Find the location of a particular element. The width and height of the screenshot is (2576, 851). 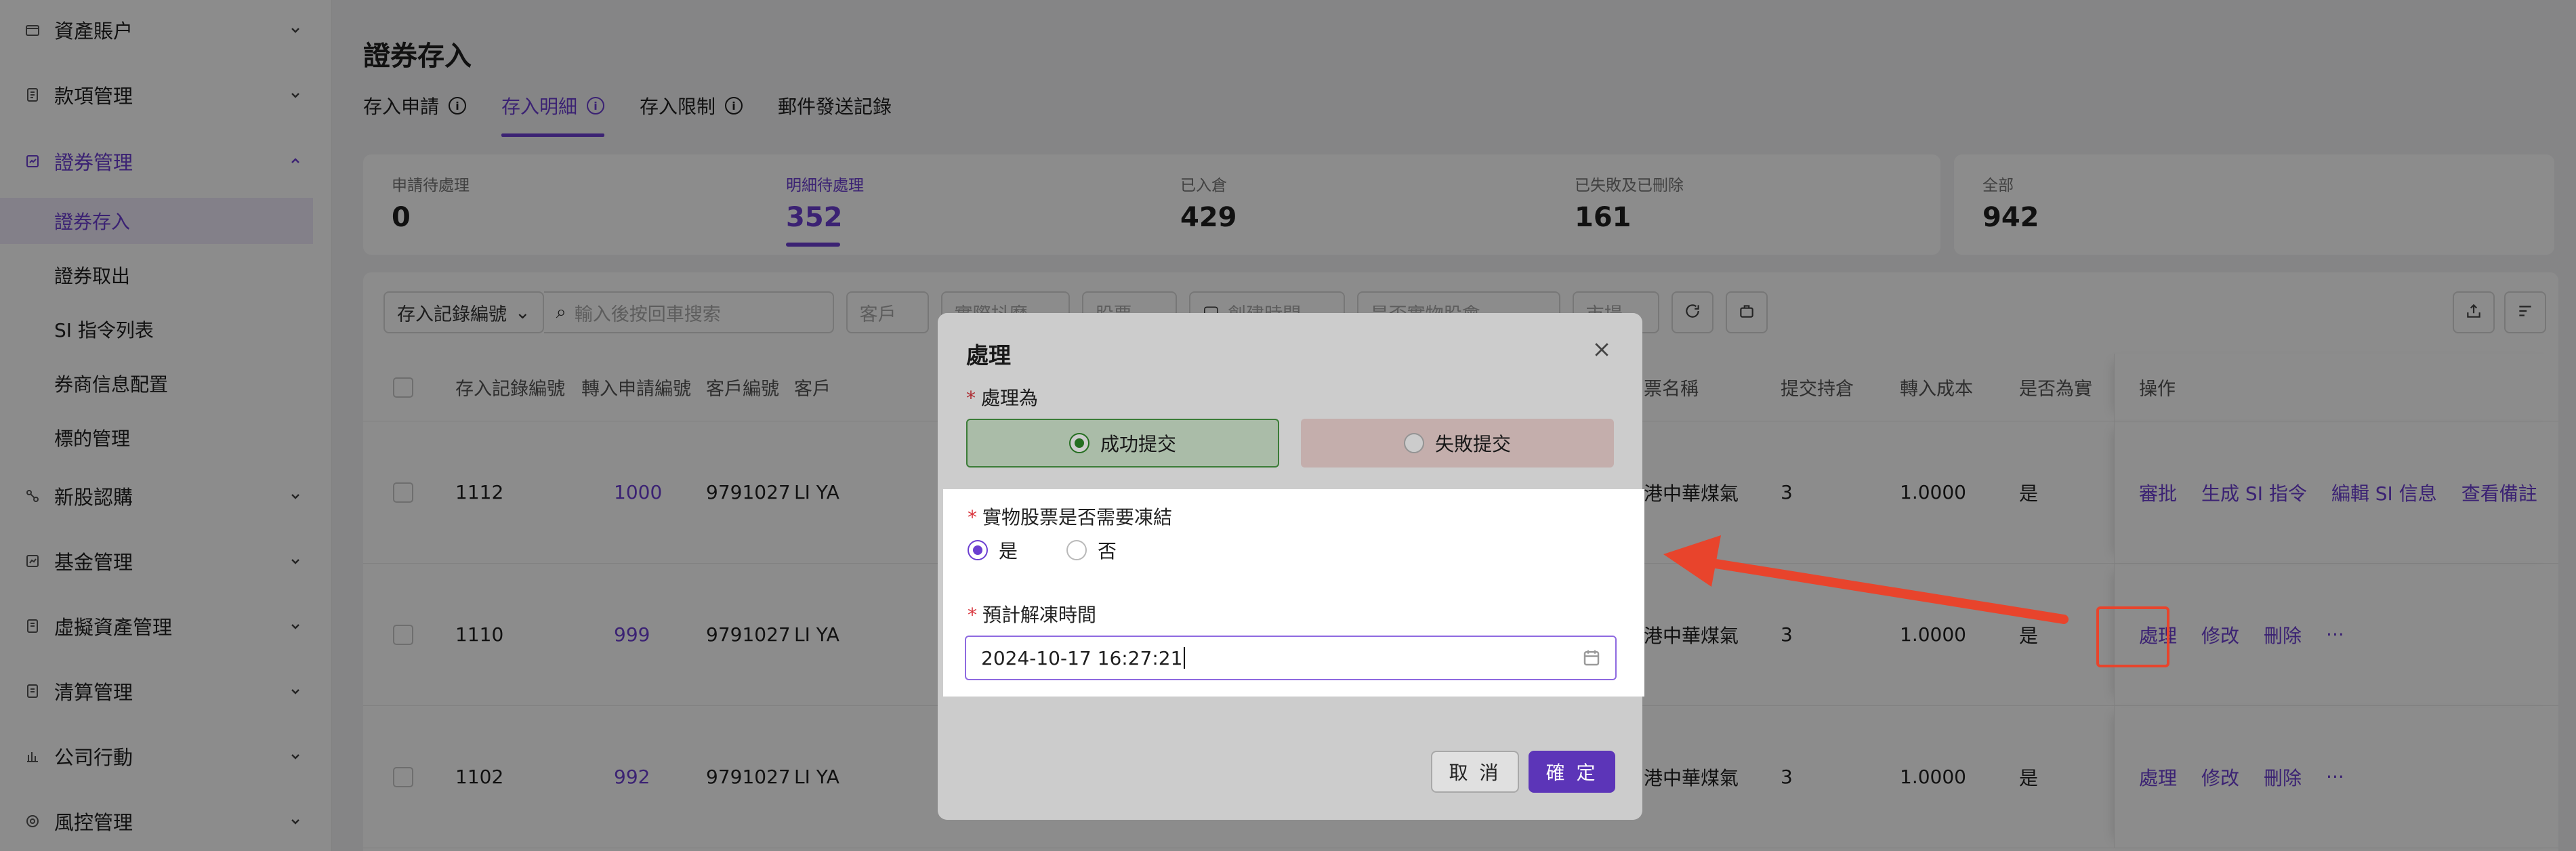

freeze-label: * 實物股票是否需要凍結 is located at coordinates (1070, 516).